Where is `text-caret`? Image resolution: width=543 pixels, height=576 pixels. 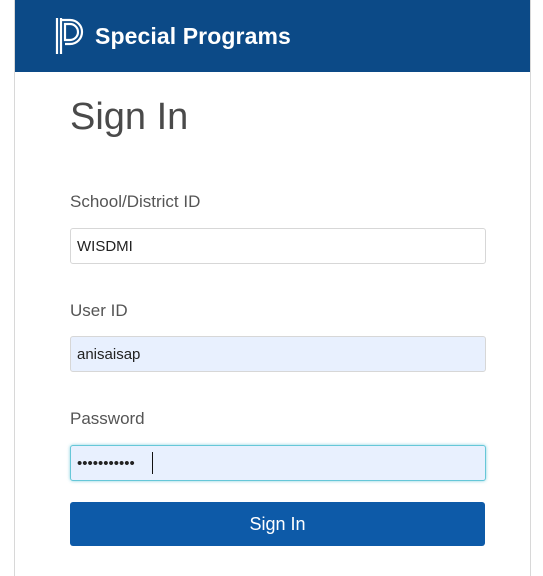 text-caret is located at coordinates (152, 463).